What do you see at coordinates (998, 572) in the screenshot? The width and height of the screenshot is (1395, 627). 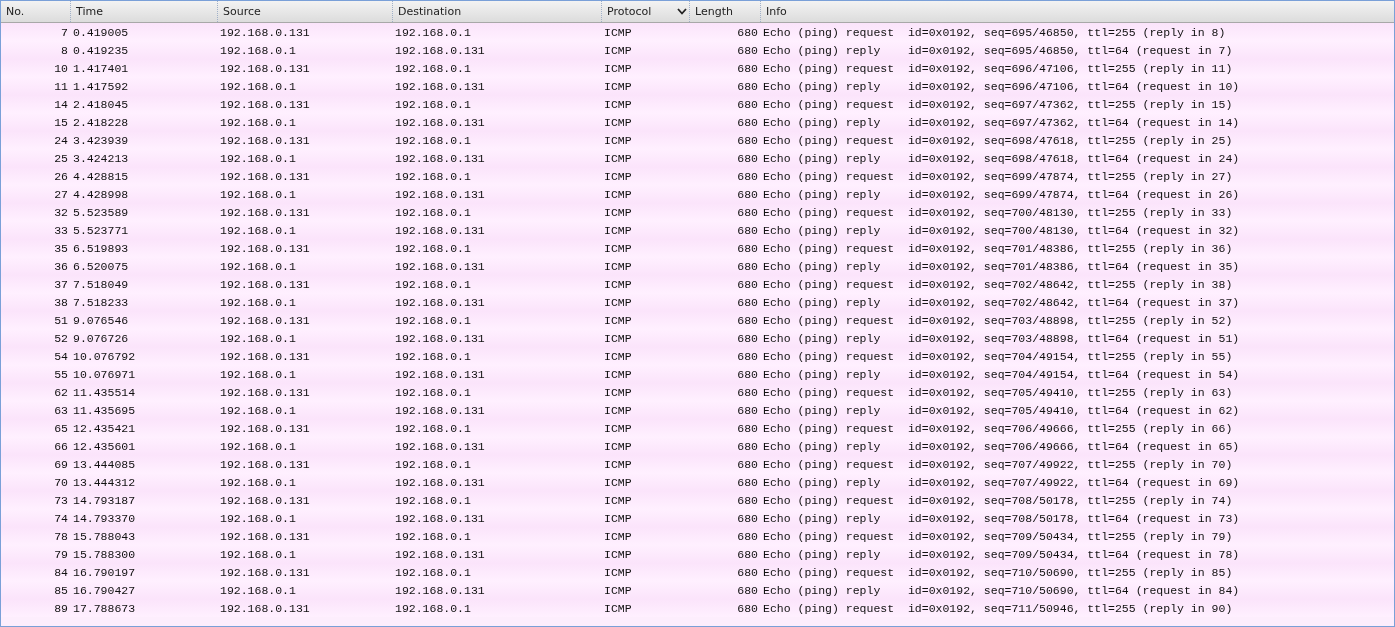 I see `table-cell-text: Echo (ping) request id=0x0192, seq=710/50690, ttl=255 (reply in 85)` at bounding box center [998, 572].